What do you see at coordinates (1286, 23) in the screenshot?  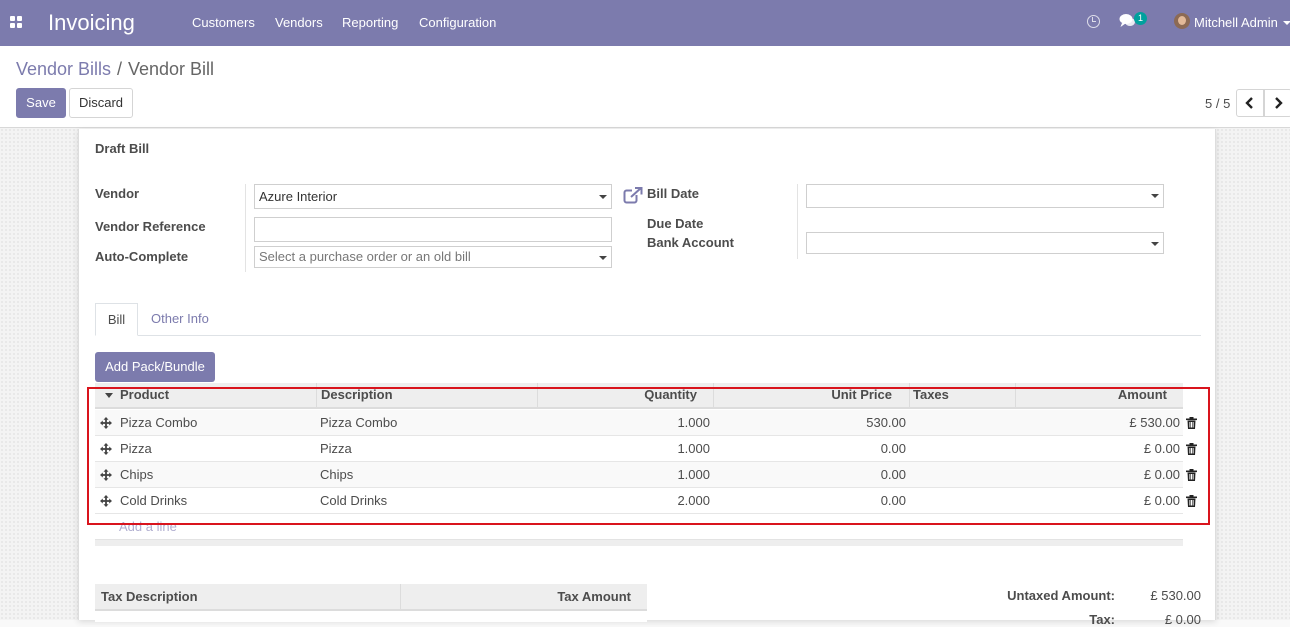 I see `user-menu-caret-icon` at bounding box center [1286, 23].